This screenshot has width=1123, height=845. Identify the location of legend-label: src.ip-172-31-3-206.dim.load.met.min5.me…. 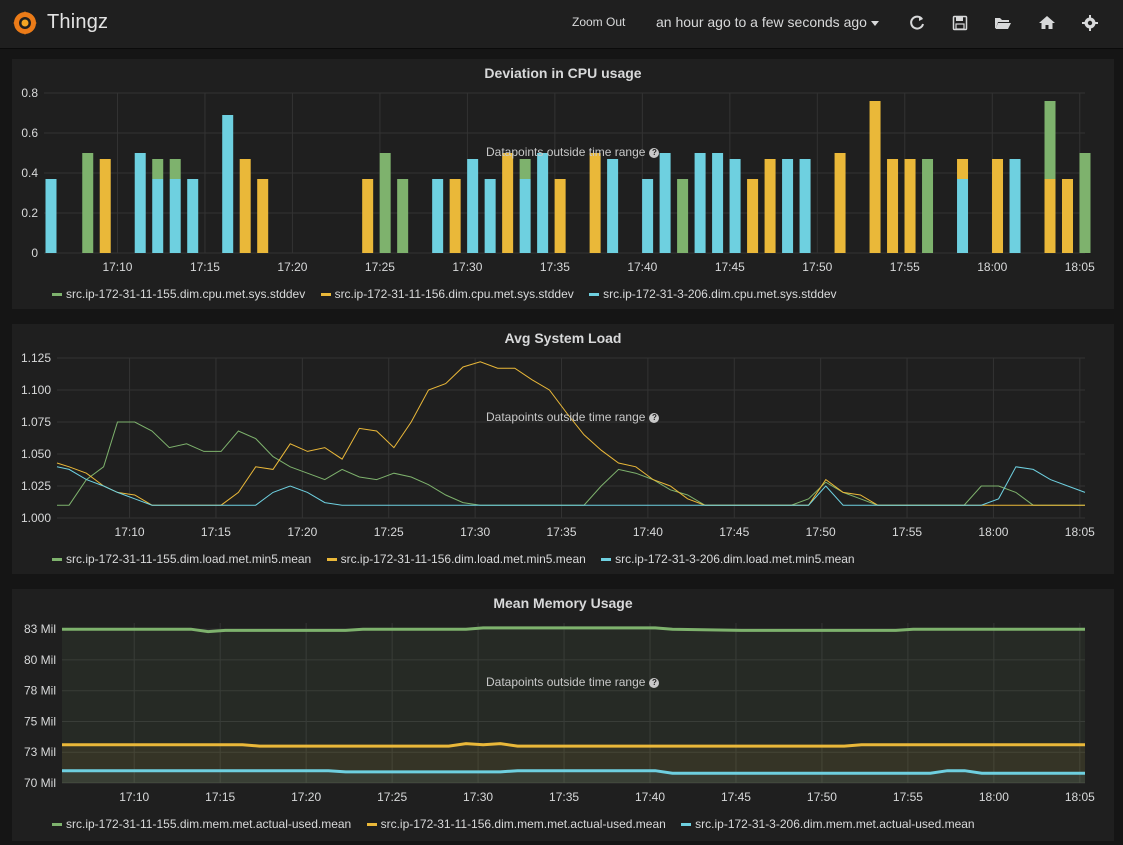
(735, 559).